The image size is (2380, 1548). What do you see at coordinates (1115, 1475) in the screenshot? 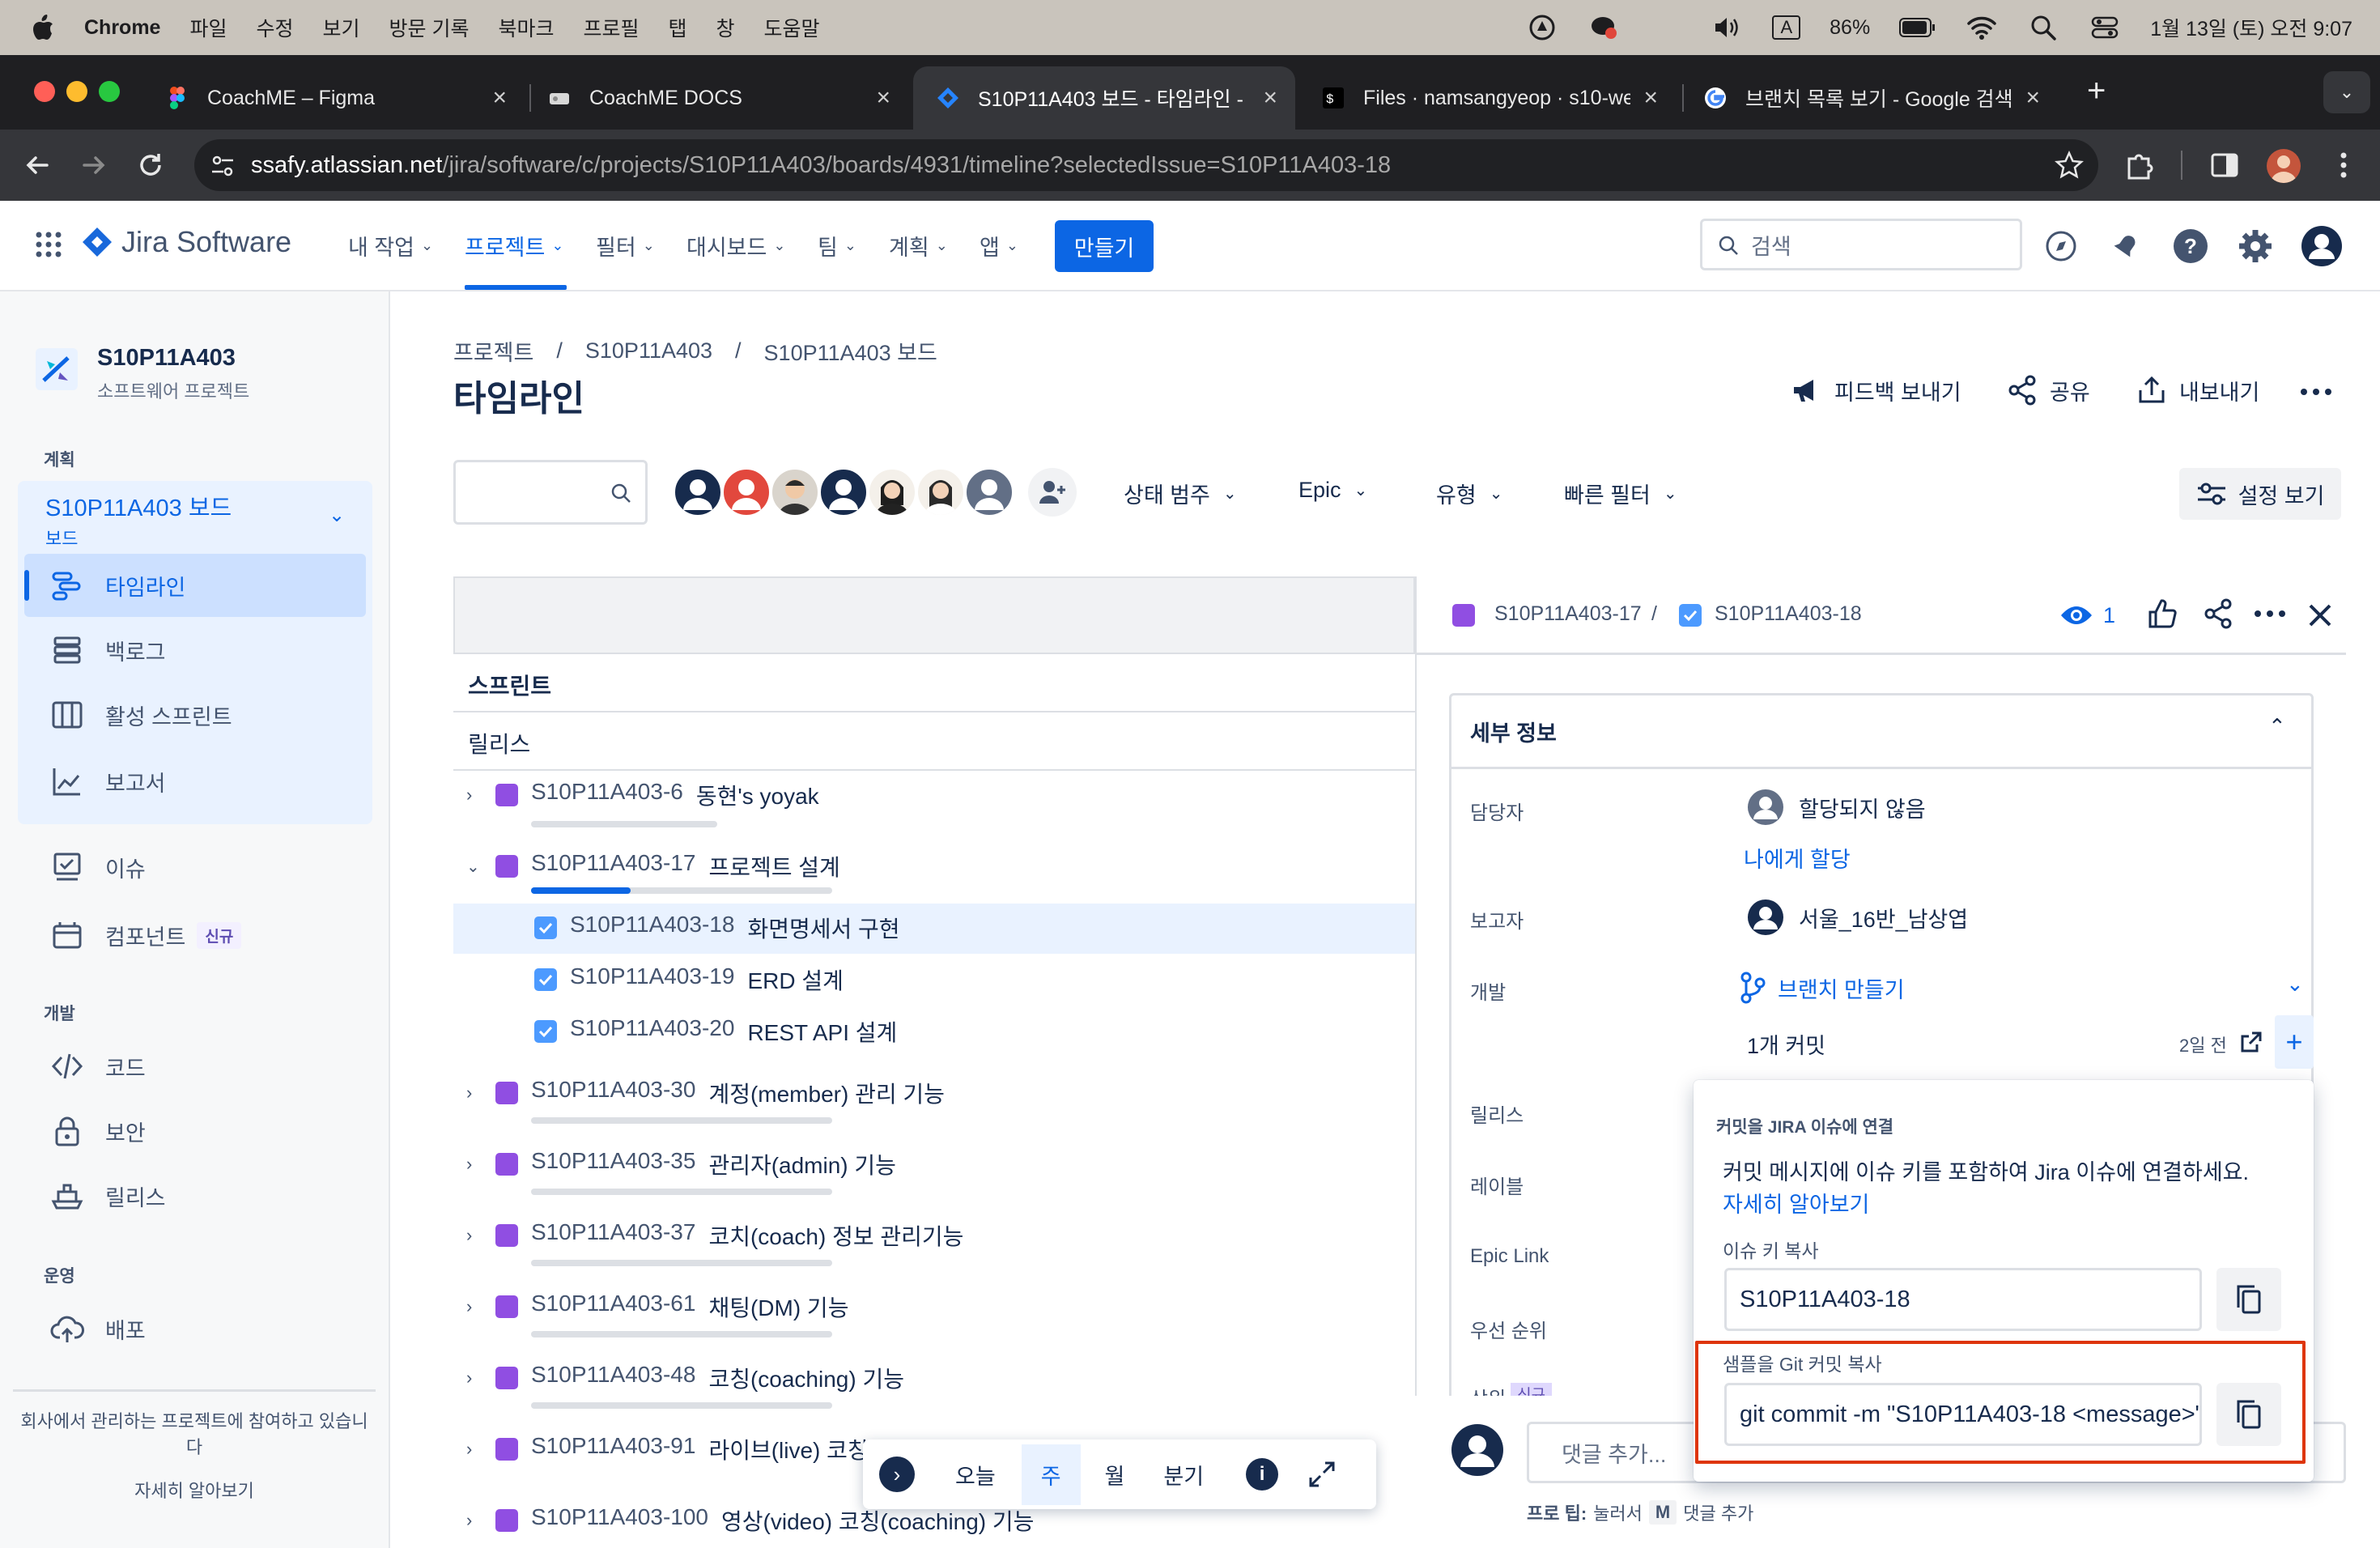
I see `month-button: 월` at bounding box center [1115, 1475].